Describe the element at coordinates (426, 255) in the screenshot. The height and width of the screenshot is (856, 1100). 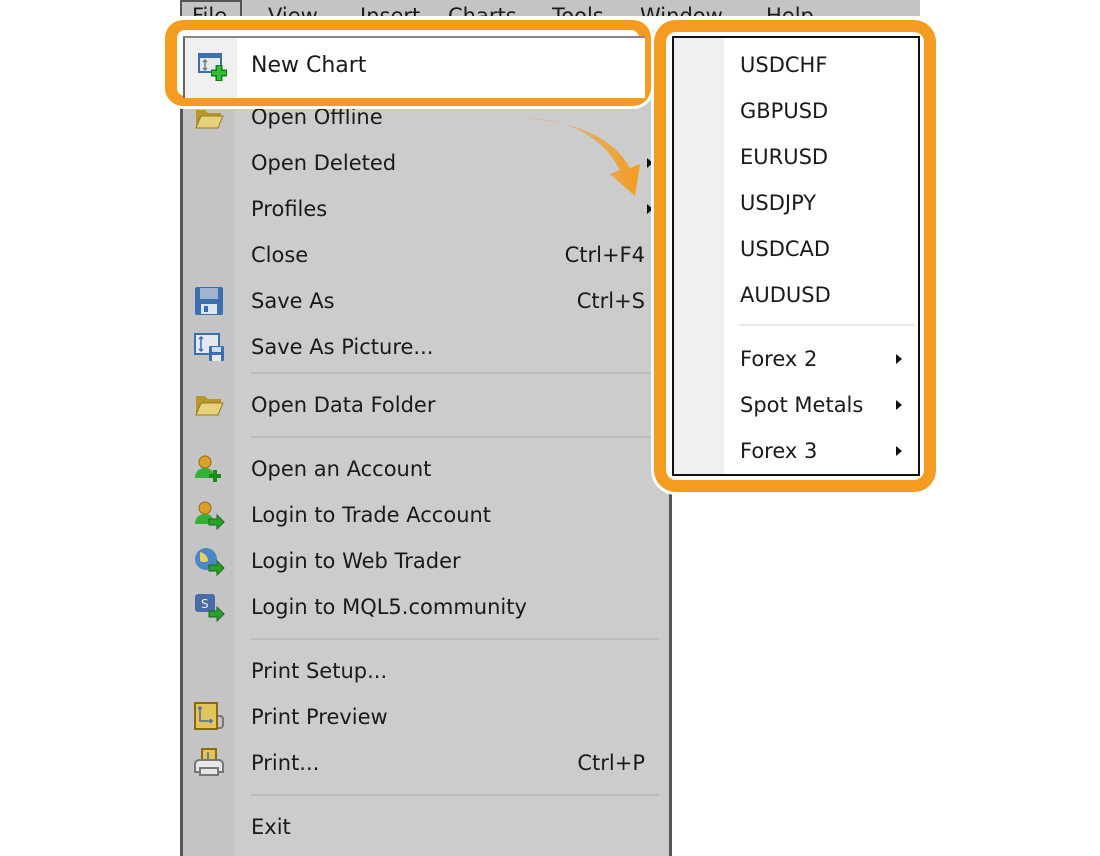
I see `menu-item-close: Close Ctrl+F4` at that location.